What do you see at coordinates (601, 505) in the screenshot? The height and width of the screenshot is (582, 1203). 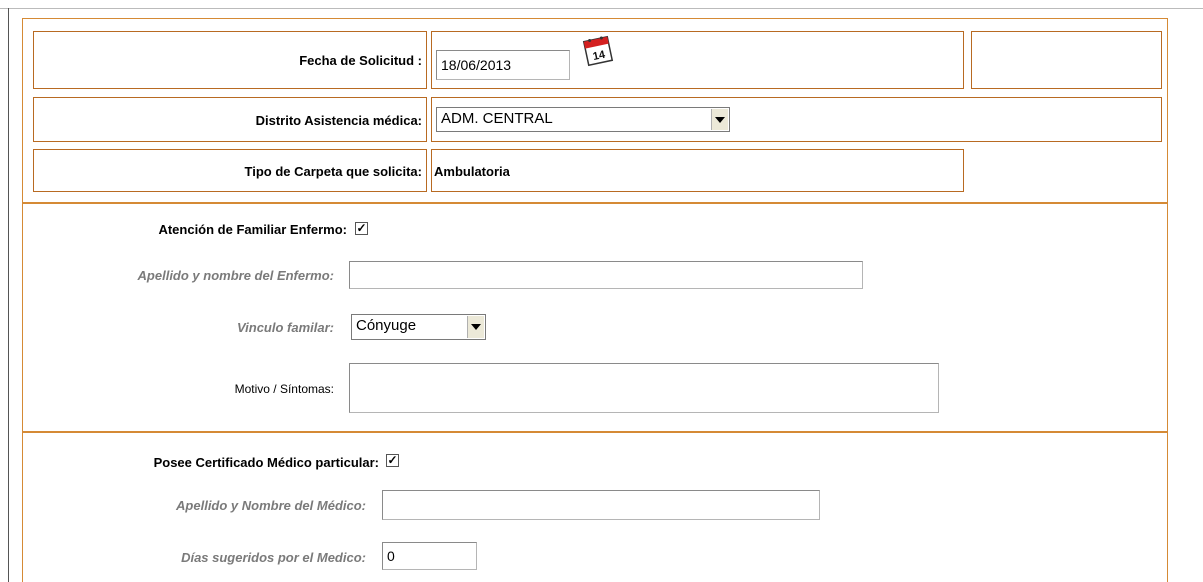 I see `medico-input` at bounding box center [601, 505].